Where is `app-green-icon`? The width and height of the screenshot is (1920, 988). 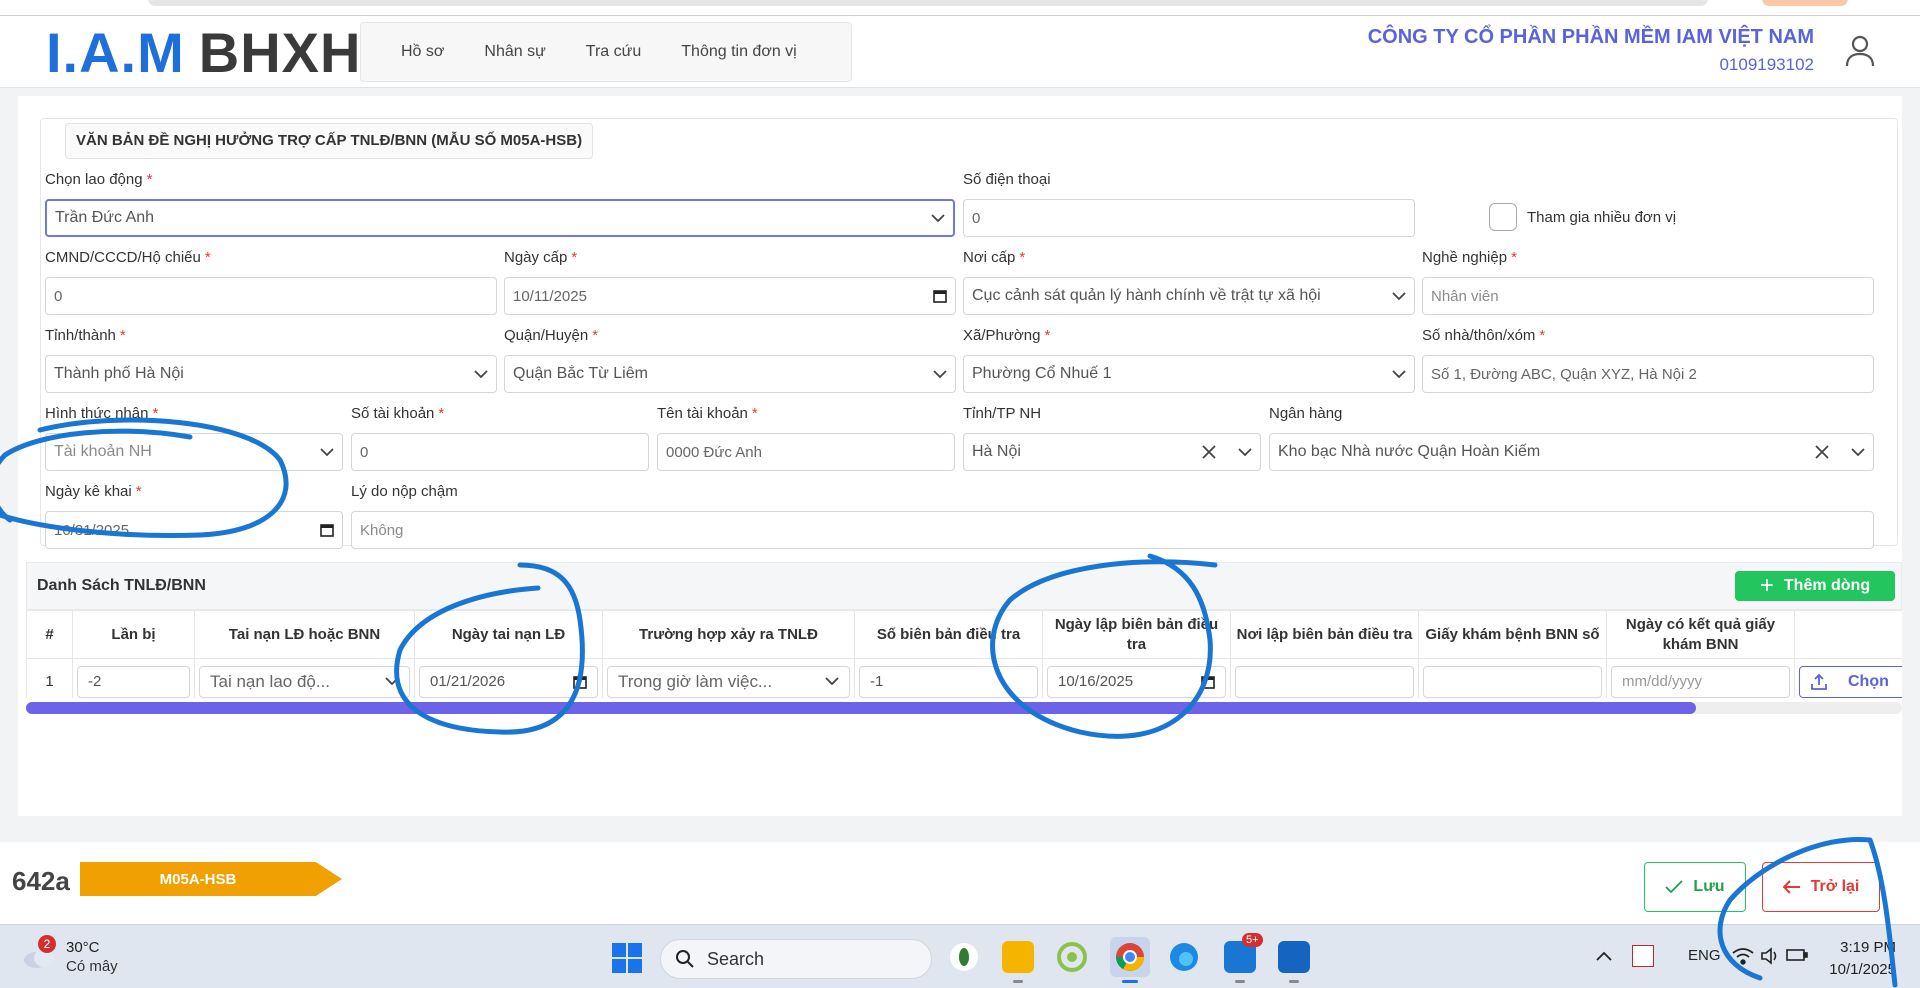
app-green-icon is located at coordinates (1072, 957).